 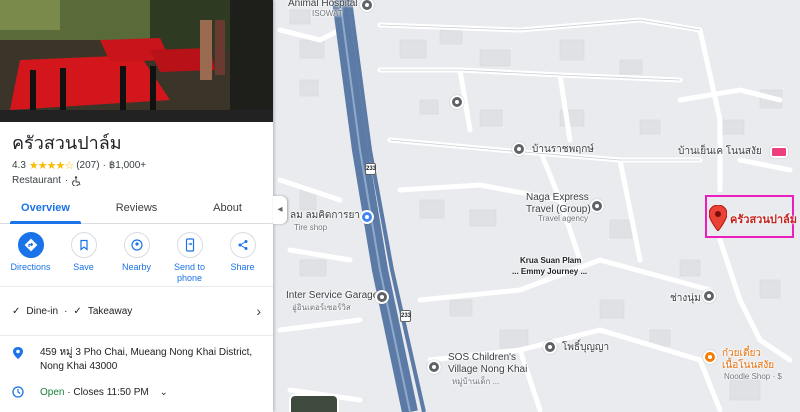 I want to click on category-row: Restaurant ·, so click(x=136, y=179).